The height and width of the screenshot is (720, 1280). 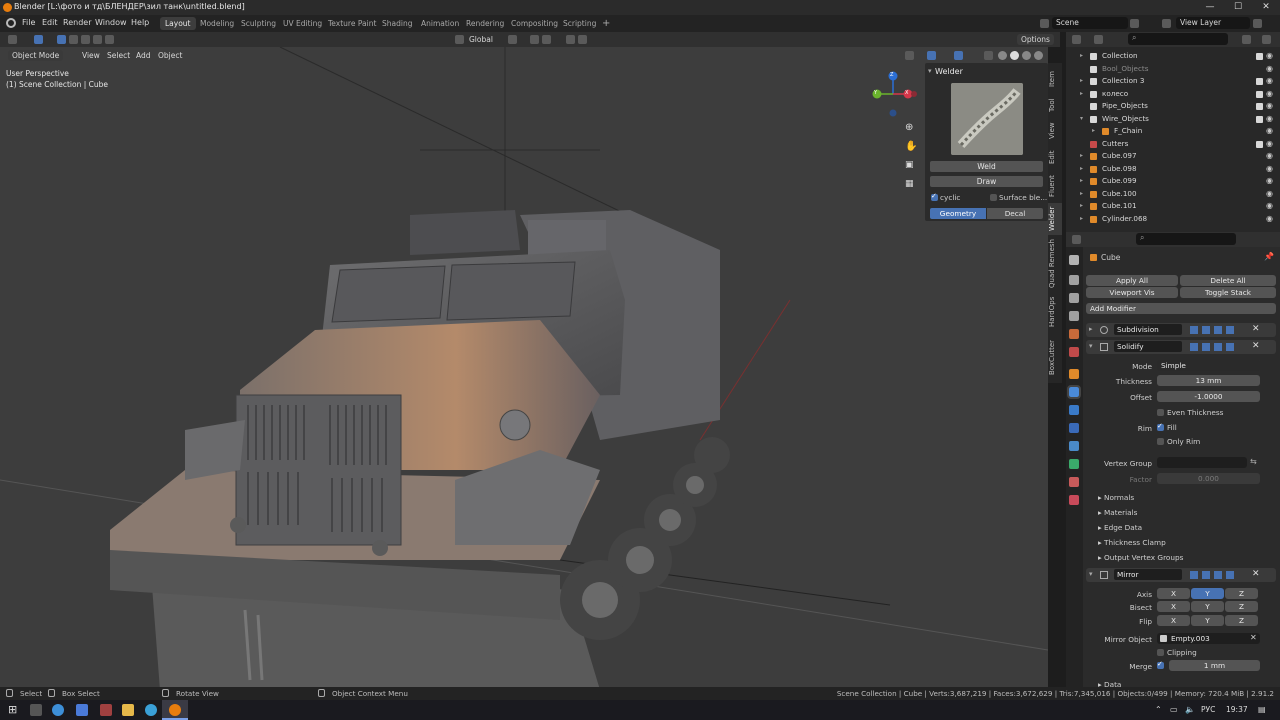 What do you see at coordinates (934, 196) in the screenshot?
I see `cyclic-checkbox` at bounding box center [934, 196].